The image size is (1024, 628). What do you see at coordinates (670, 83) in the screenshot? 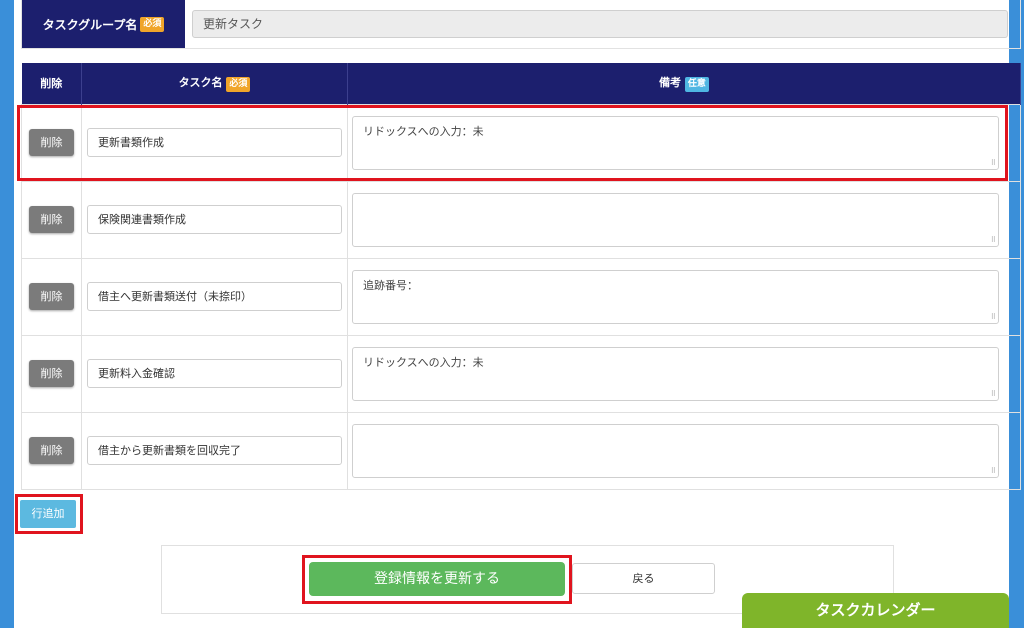
I see `header-note-text: 備考` at bounding box center [670, 83].